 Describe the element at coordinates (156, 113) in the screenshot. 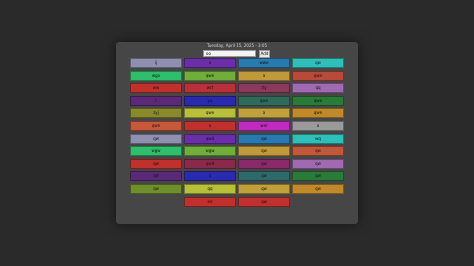

I see `task-tile: zyj` at that location.